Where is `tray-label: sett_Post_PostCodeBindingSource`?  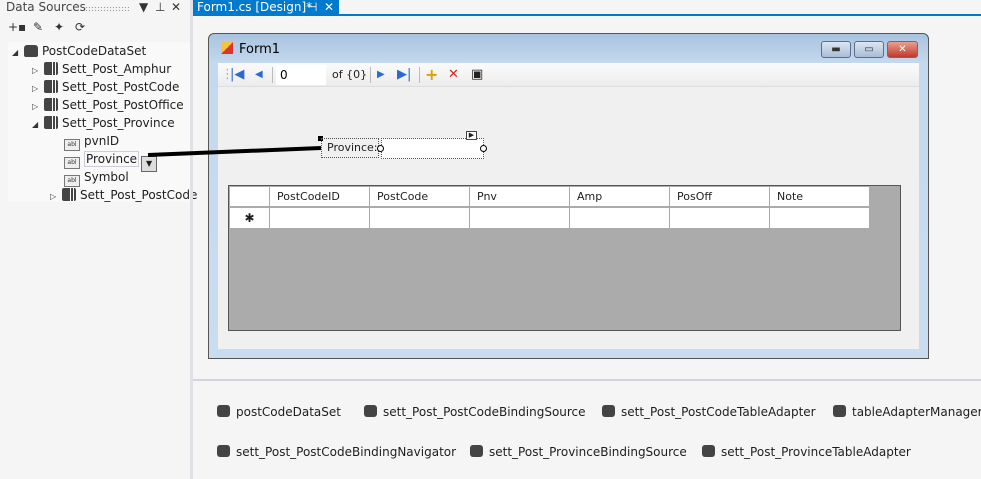
tray-label: sett_Post_PostCodeBindingSource is located at coordinates (484, 412).